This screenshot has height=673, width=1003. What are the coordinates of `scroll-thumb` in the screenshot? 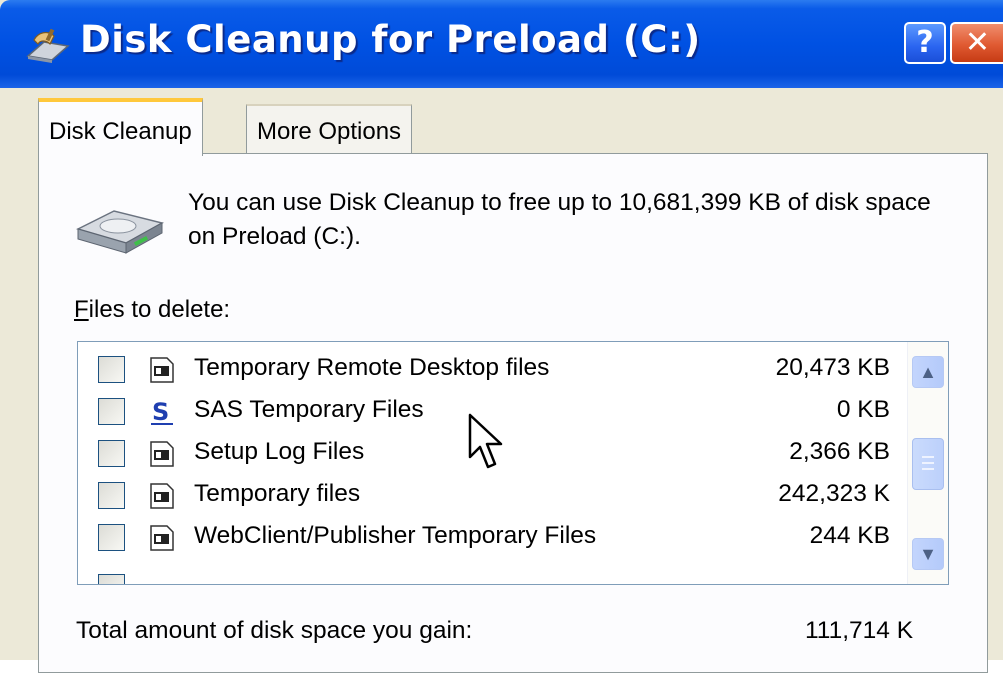 It's located at (928, 464).